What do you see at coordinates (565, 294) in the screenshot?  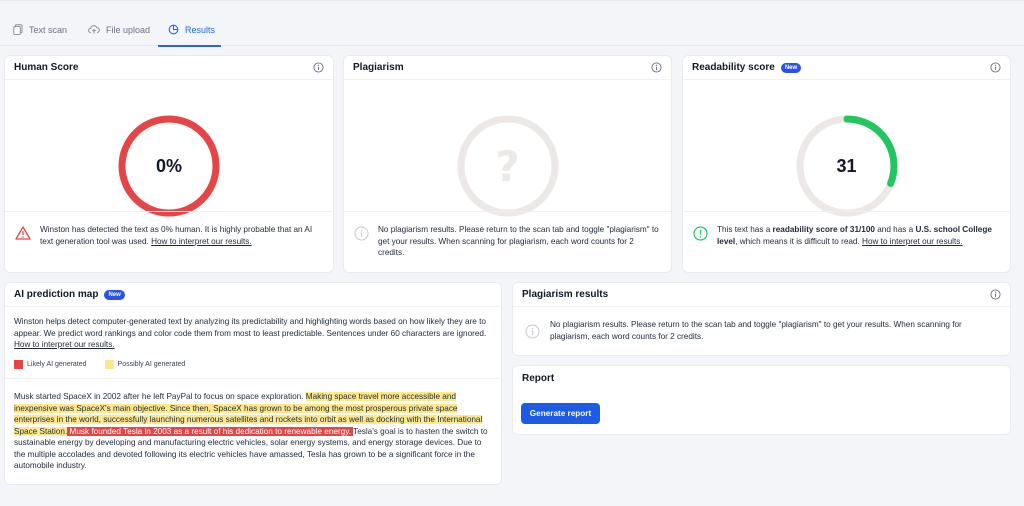 I see `card-title: Plagiarism results` at bounding box center [565, 294].